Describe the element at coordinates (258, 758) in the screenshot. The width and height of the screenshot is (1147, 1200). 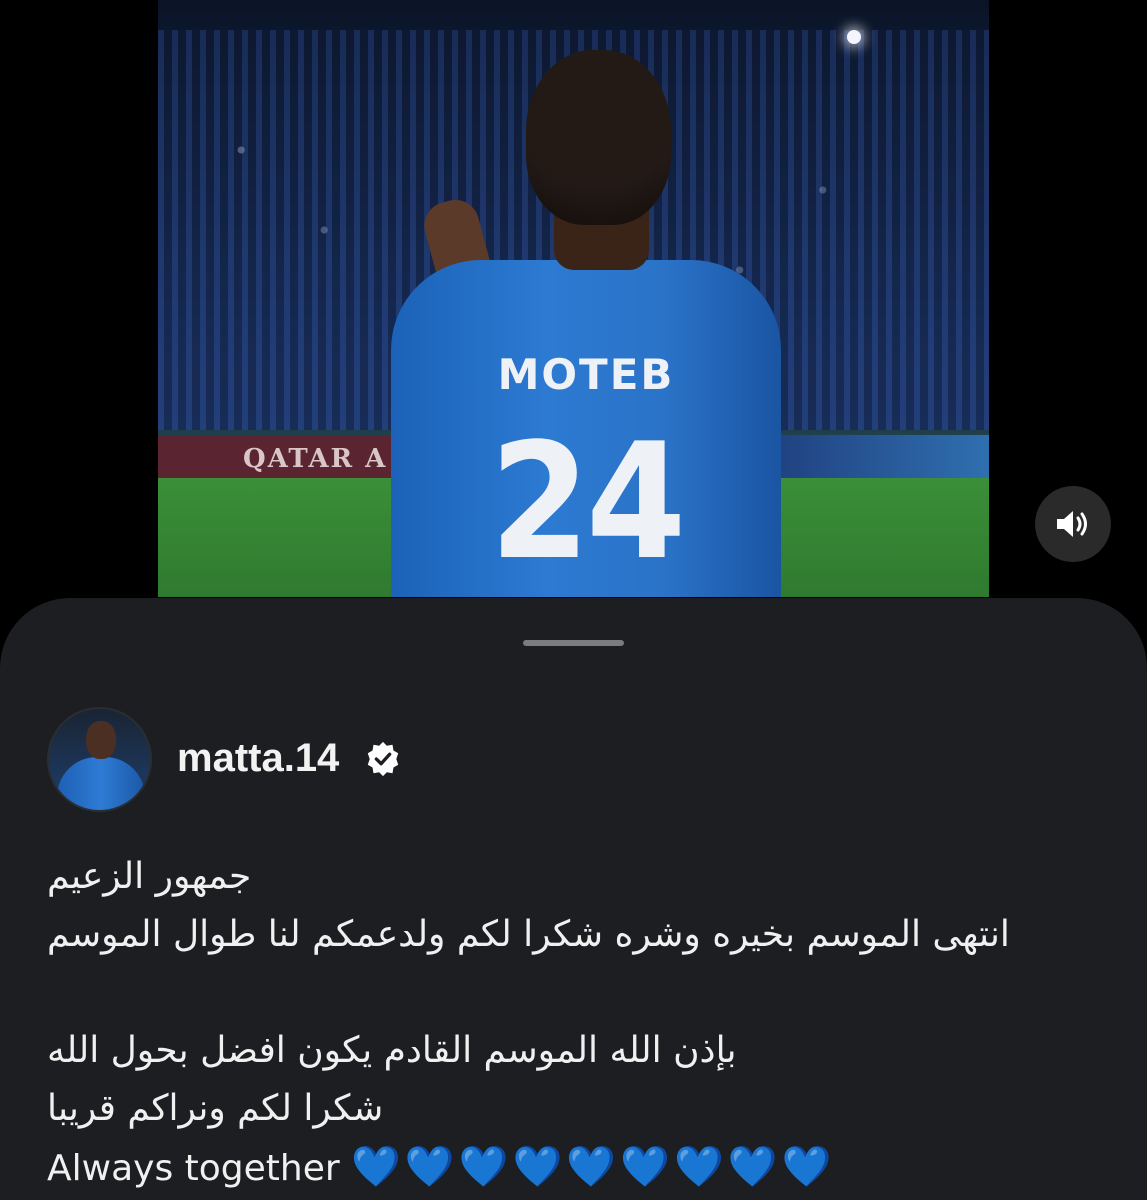
I see `username: matta.14` at that location.